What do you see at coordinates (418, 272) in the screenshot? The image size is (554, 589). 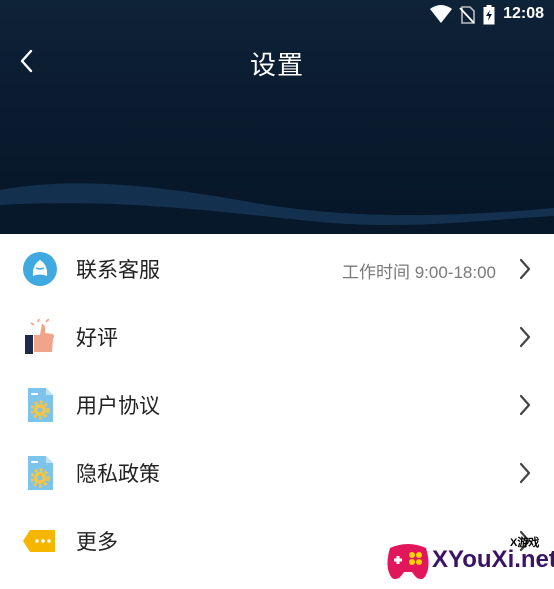 I see `working-hours-text: 工作时间 9:00-18:00` at bounding box center [418, 272].